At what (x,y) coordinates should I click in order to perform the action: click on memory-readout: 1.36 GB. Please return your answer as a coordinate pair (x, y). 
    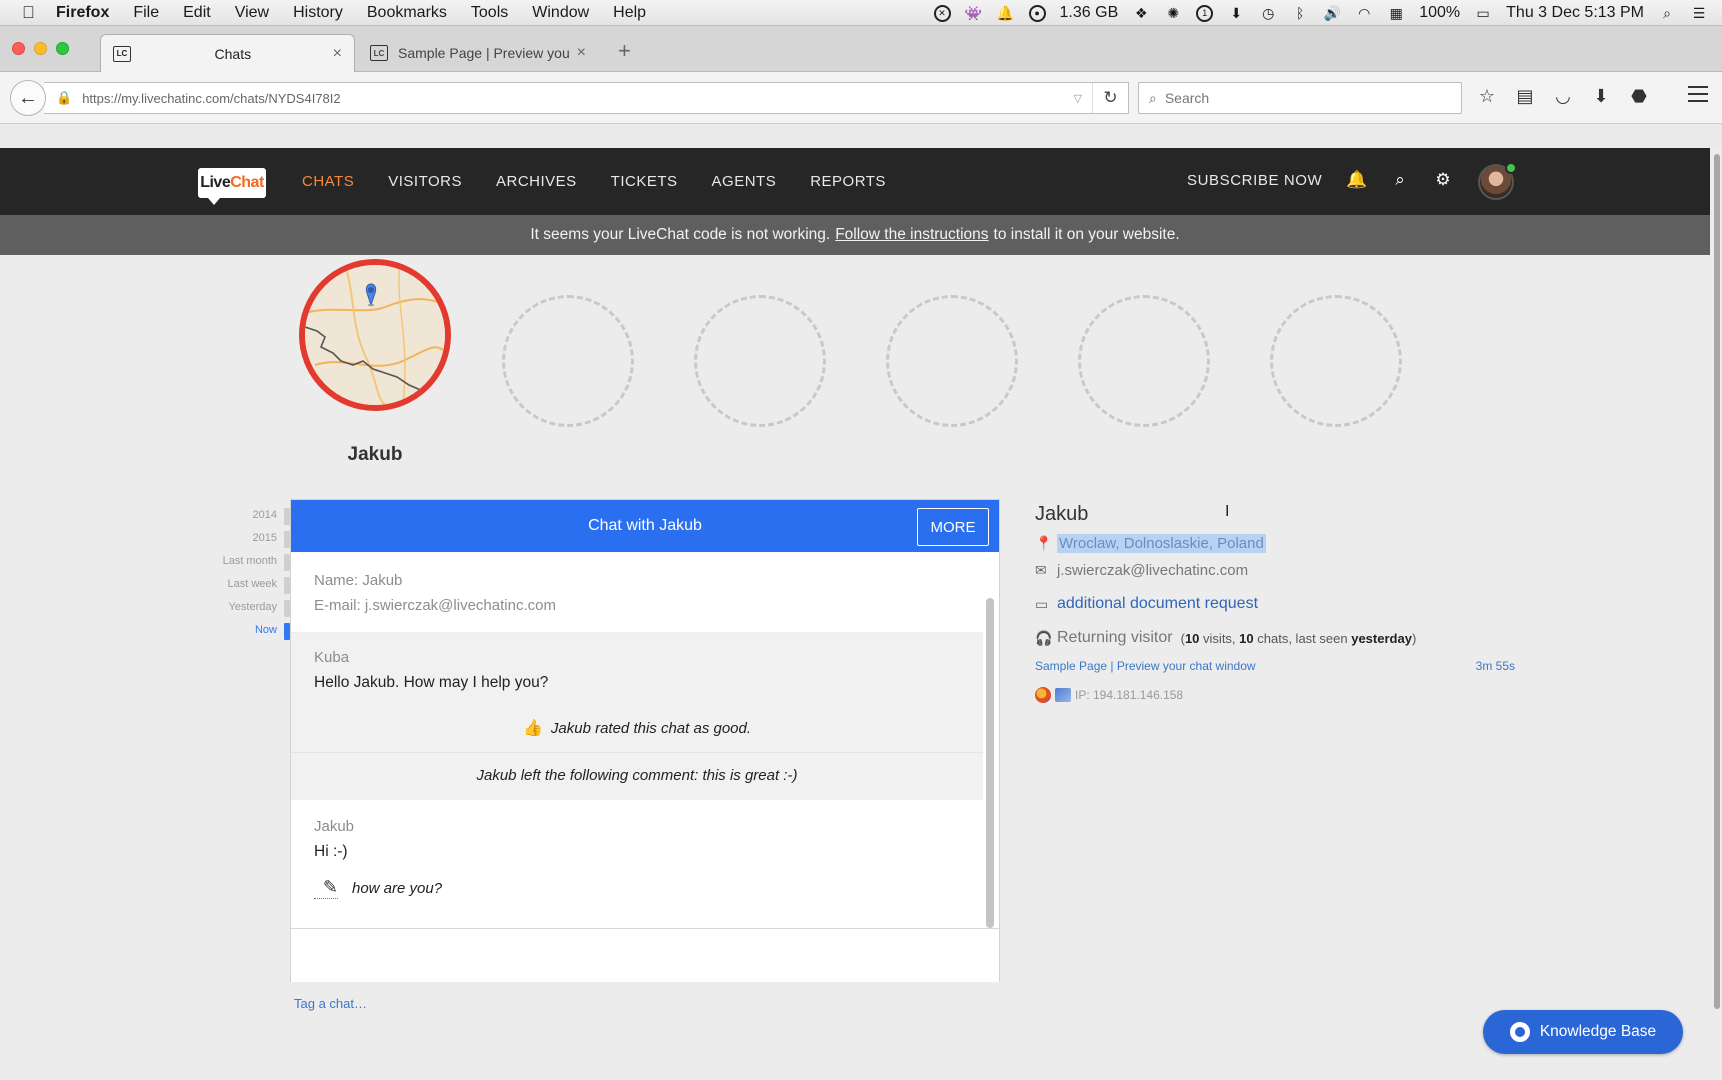
    Looking at the image, I should click on (1089, 13).